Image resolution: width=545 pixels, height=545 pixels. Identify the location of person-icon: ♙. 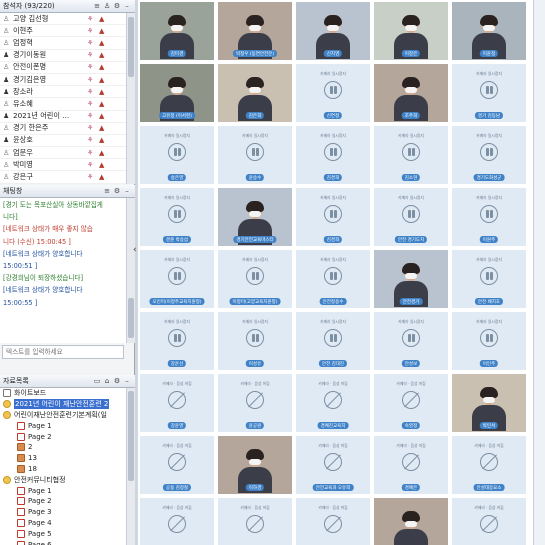
(107, 6).